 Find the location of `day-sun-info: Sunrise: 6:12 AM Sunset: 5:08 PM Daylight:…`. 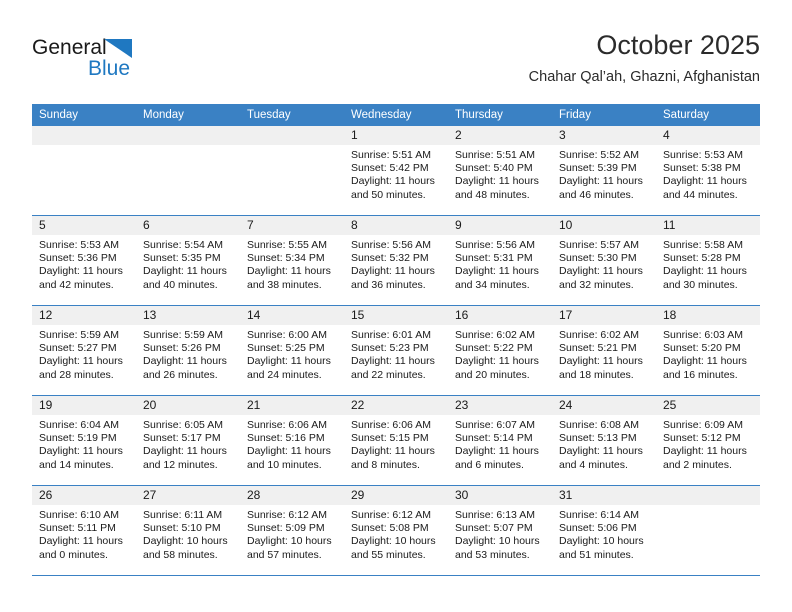

day-sun-info: Sunrise: 6:12 AM Sunset: 5:08 PM Daylight:… is located at coordinates (396, 533).